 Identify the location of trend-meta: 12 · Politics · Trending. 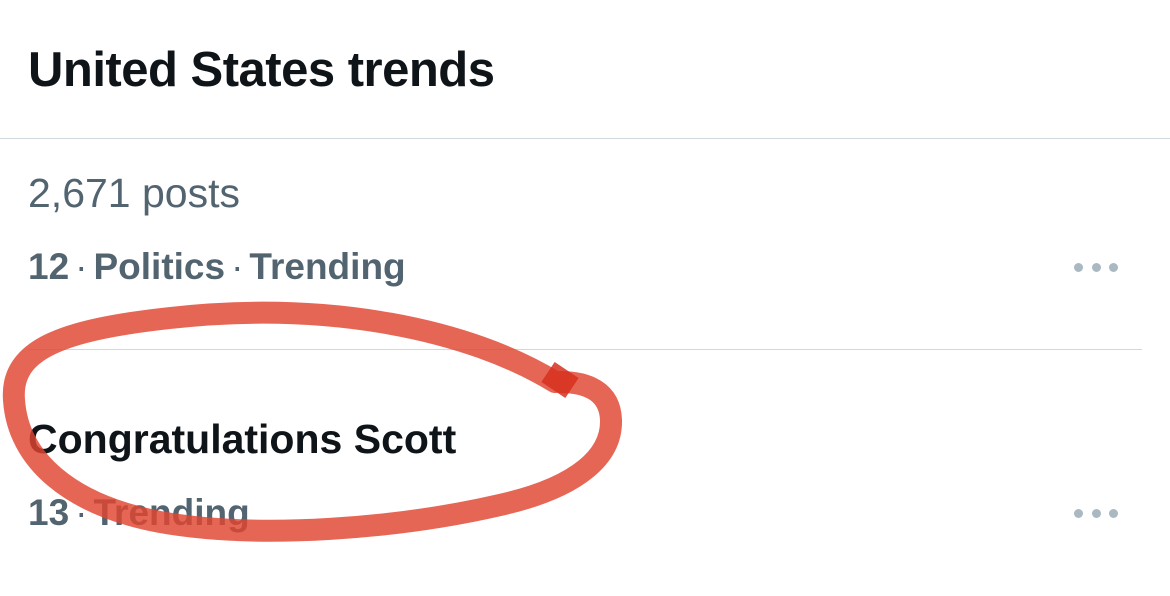
(217, 267).